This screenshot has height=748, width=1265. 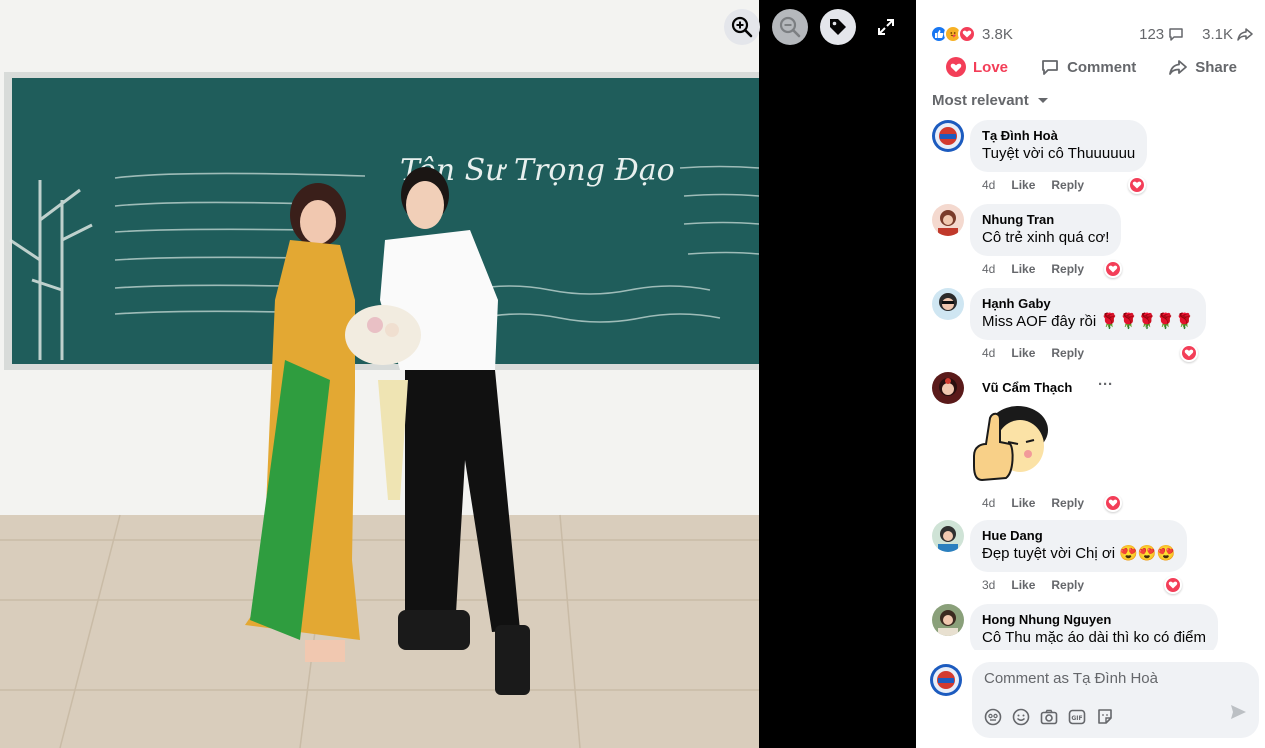 What do you see at coordinates (1102, 67) in the screenshot?
I see `comment-label: Comment` at bounding box center [1102, 67].